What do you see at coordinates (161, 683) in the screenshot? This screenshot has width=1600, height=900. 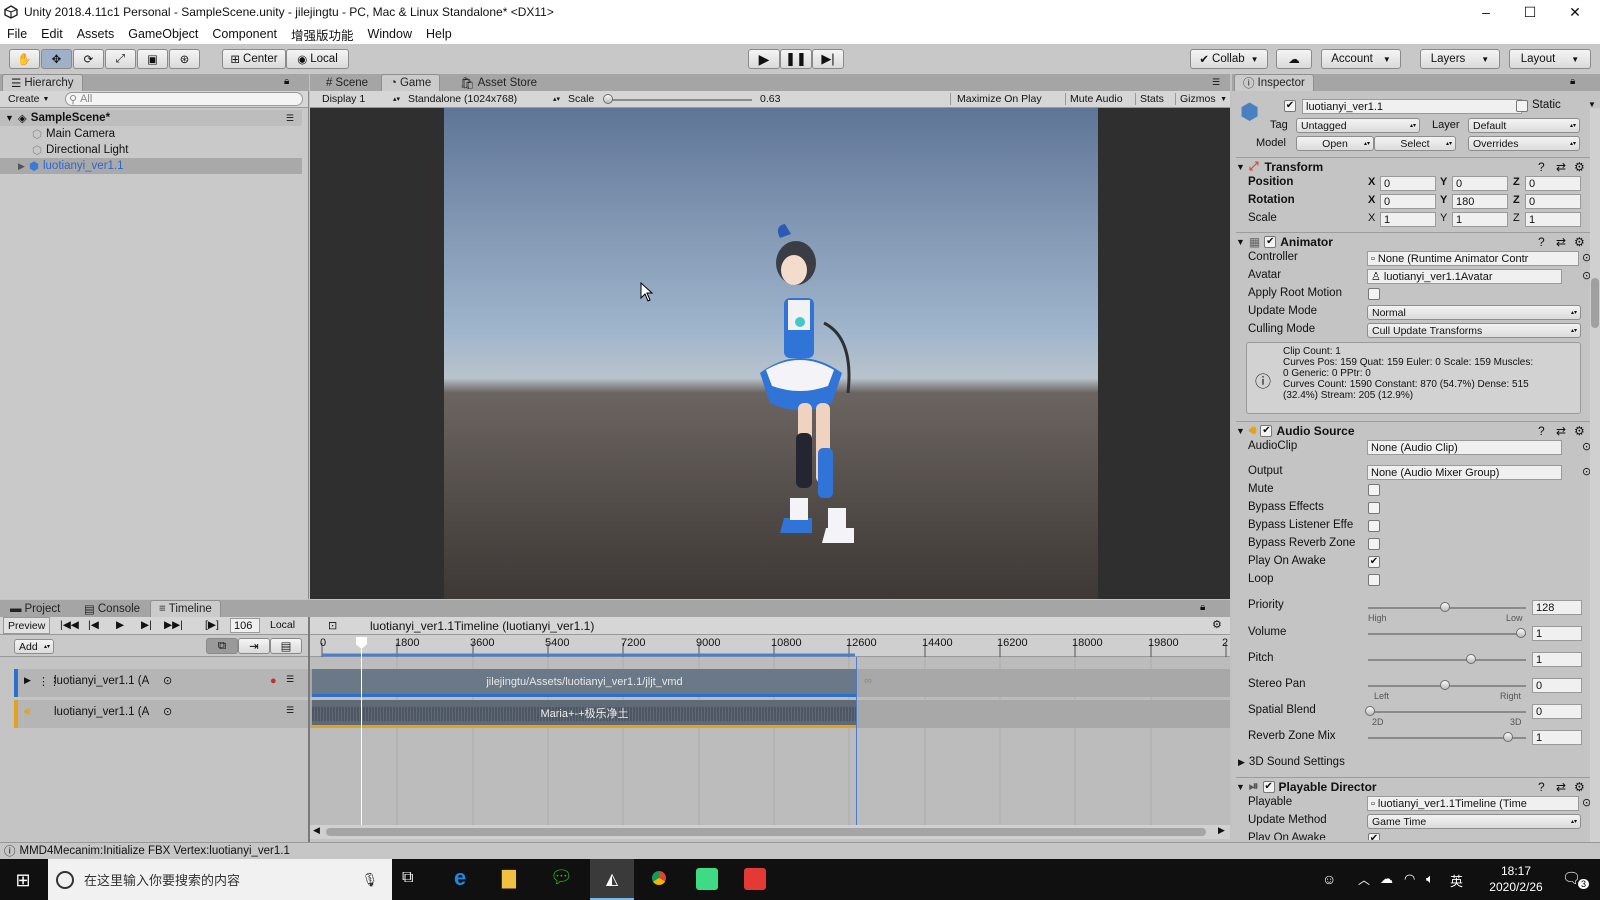 I see `animation-track-header: ▶ ⋮⋮ luotianyi_ver1.1 (A ⊙ ● ☰` at bounding box center [161, 683].